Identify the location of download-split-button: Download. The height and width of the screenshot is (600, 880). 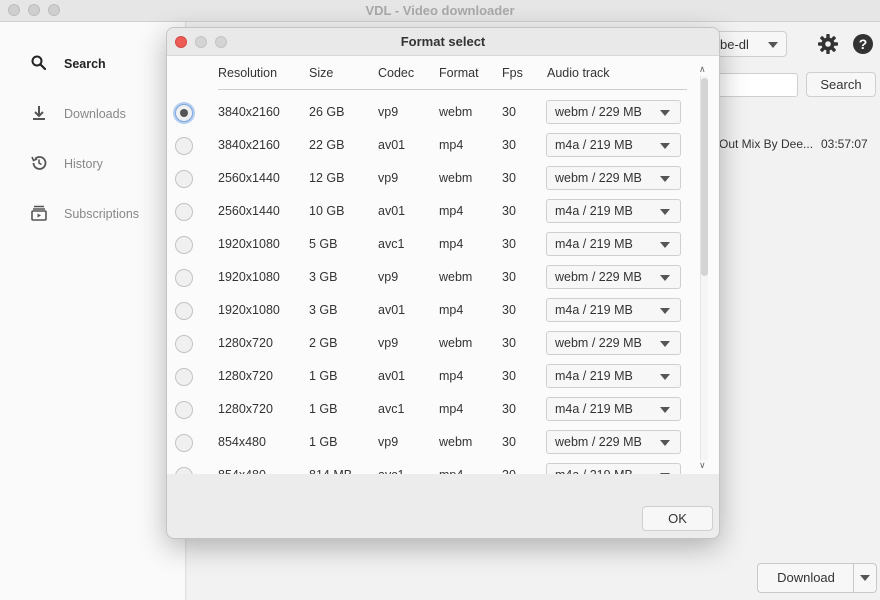
(817, 578).